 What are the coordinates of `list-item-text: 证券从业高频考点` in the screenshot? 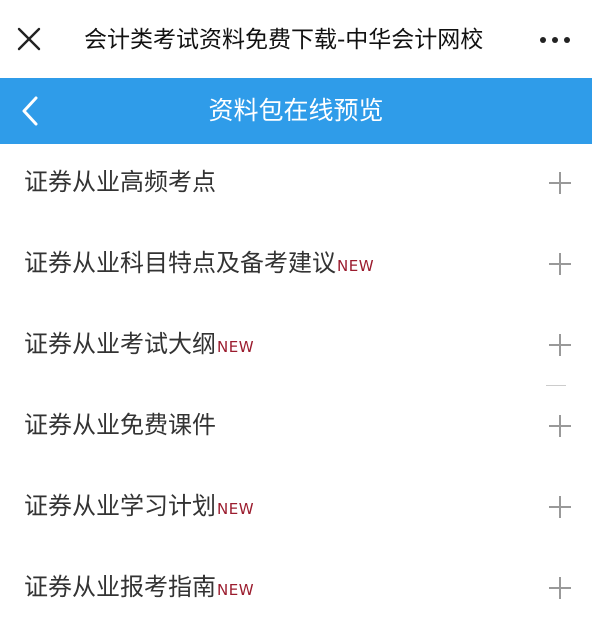 It's located at (120, 182).